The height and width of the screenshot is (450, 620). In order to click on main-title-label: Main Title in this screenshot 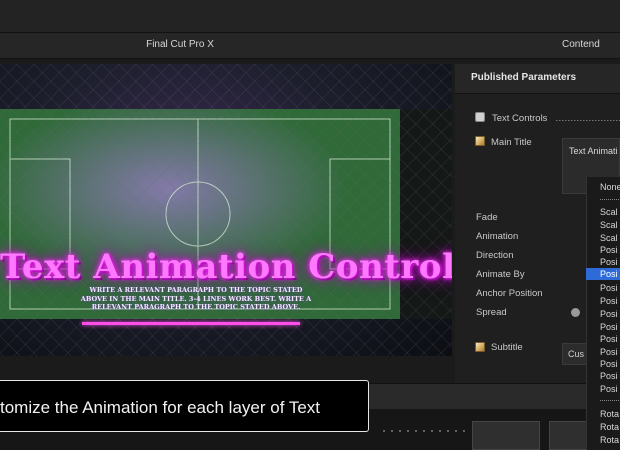, I will do `click(511, 142)`.